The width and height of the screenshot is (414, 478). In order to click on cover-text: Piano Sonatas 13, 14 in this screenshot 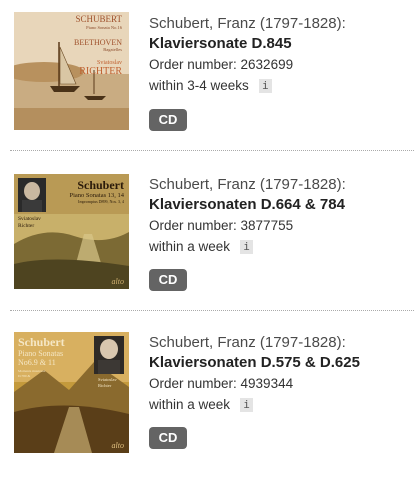, I will do `click(96, 195)`.